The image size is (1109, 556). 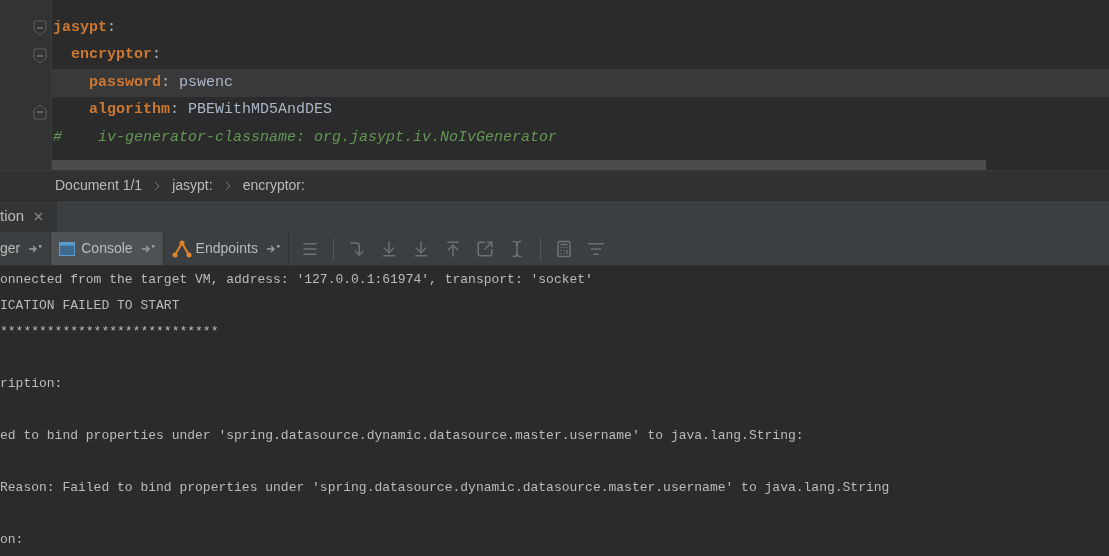 What do you see at coordinates (90, 306) in the screenshot?
I see `console-line: ICATION FAILED TO START` at bounding box center [90, 306].